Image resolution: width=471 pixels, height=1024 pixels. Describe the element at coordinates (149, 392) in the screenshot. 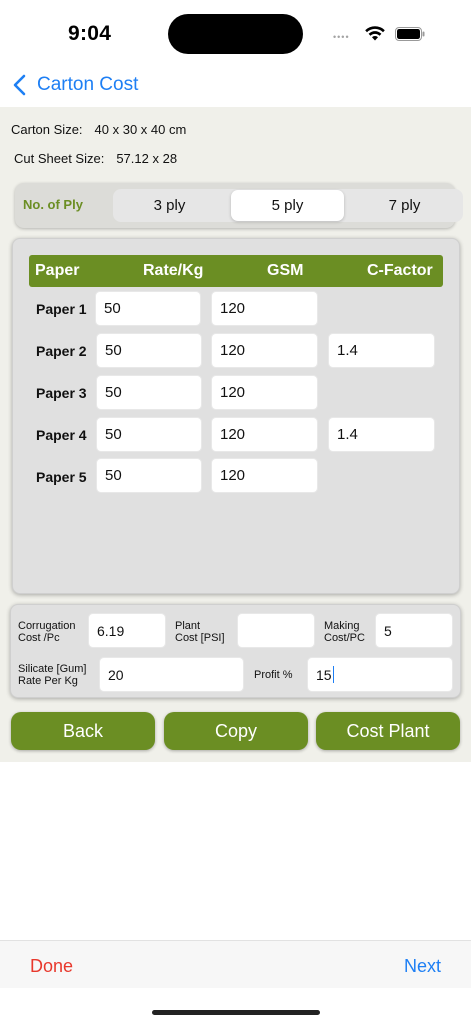

I see `paper3-rate-input: 50` at that location.